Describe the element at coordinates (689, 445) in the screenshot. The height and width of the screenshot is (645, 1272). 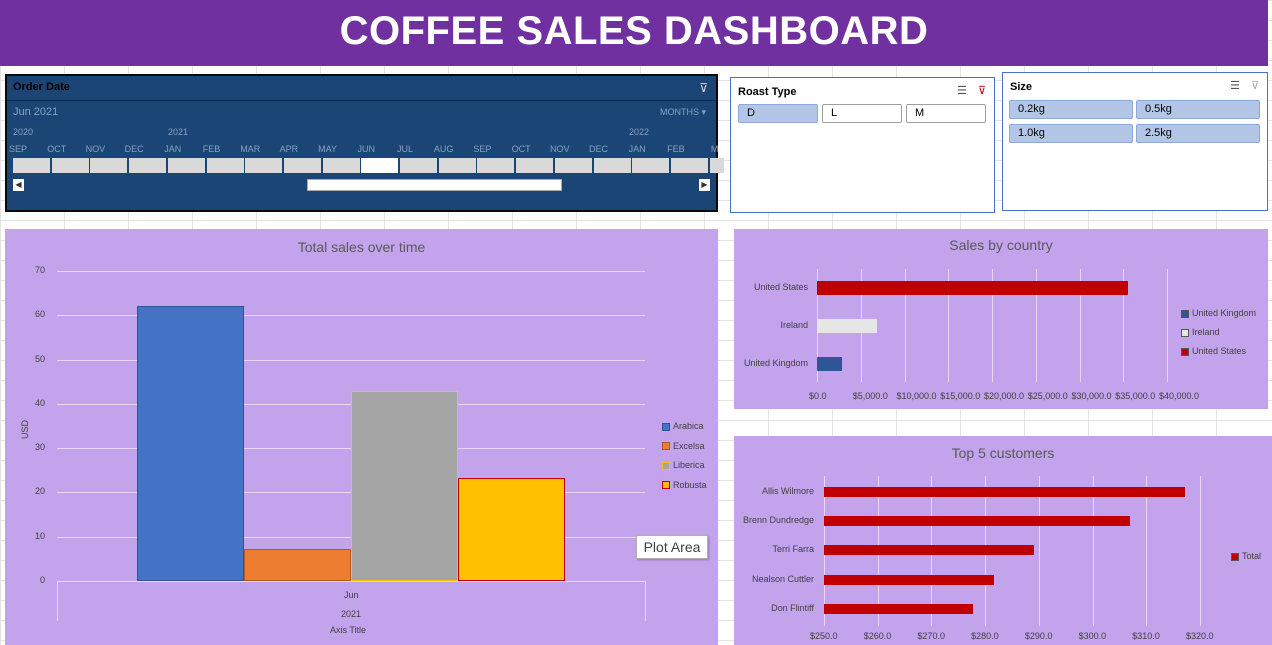
I see `legend-label: Excelsa` at that location.